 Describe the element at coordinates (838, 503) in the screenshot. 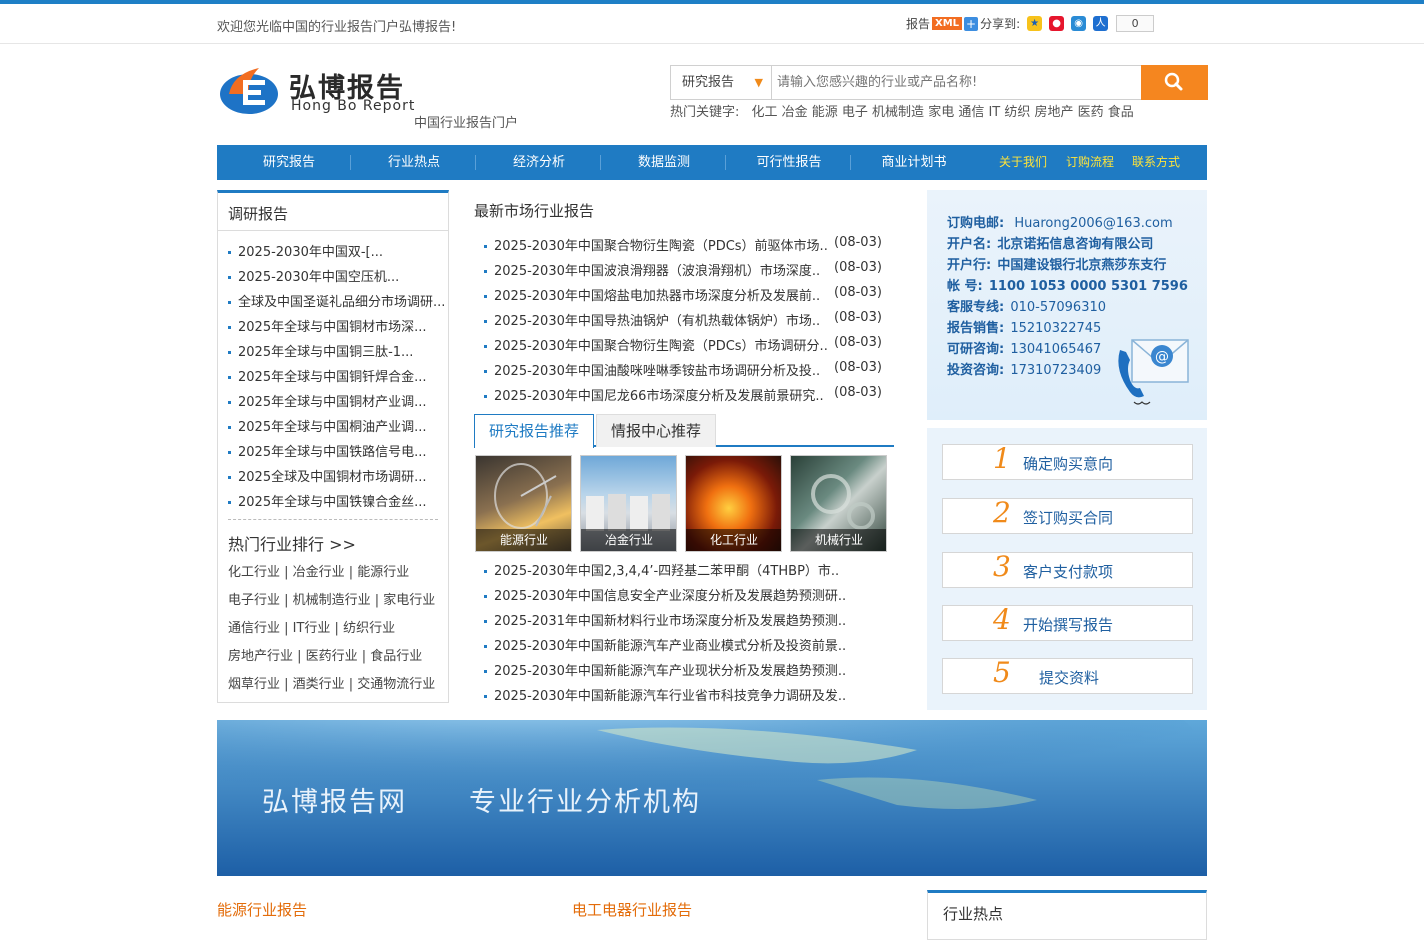

I see `thumb-machinery: 机械行业` at that location.